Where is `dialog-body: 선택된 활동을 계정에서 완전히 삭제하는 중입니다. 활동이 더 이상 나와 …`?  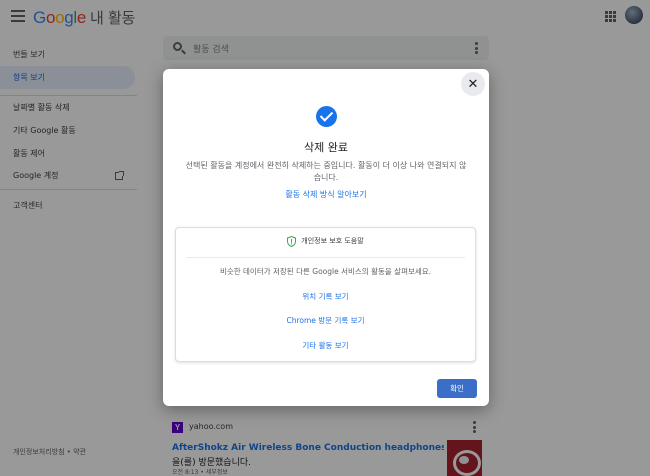
dialog-body: 선택된 활동을 계정에서 완전히 삭제하는 중입니다. 활동이 더 이상 나와 … is located at coordinates (326, 171).